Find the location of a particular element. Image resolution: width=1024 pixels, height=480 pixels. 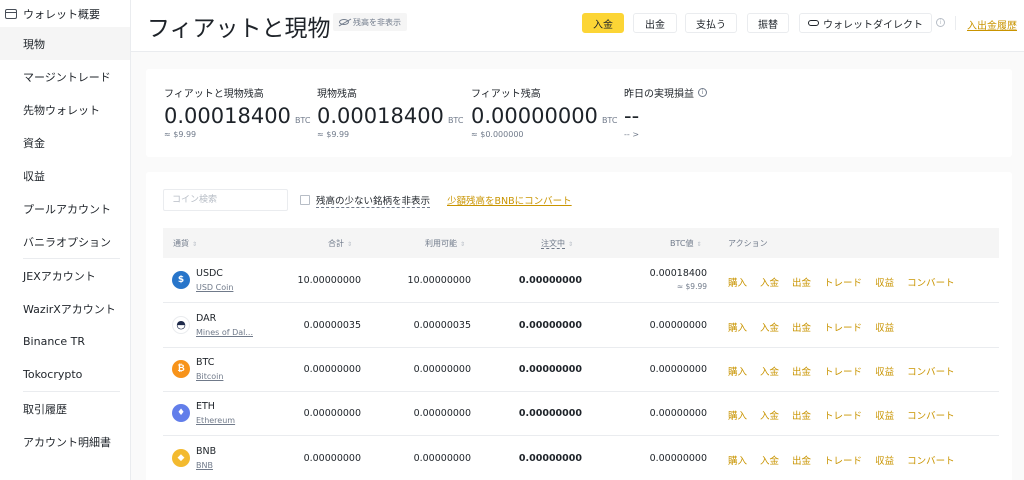

hide-small-balances-label: 残高の少ない銘柄を非表示 is located at coordinates (373, 200).